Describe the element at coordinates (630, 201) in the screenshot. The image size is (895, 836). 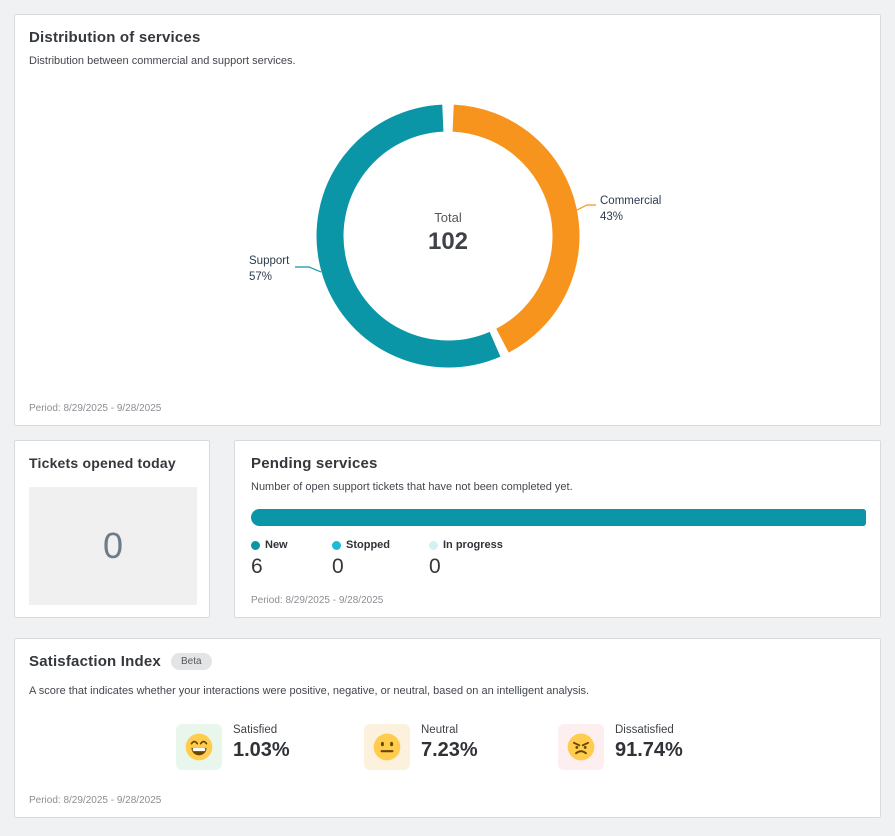
I see `commercial-label: Commercial` at that location.